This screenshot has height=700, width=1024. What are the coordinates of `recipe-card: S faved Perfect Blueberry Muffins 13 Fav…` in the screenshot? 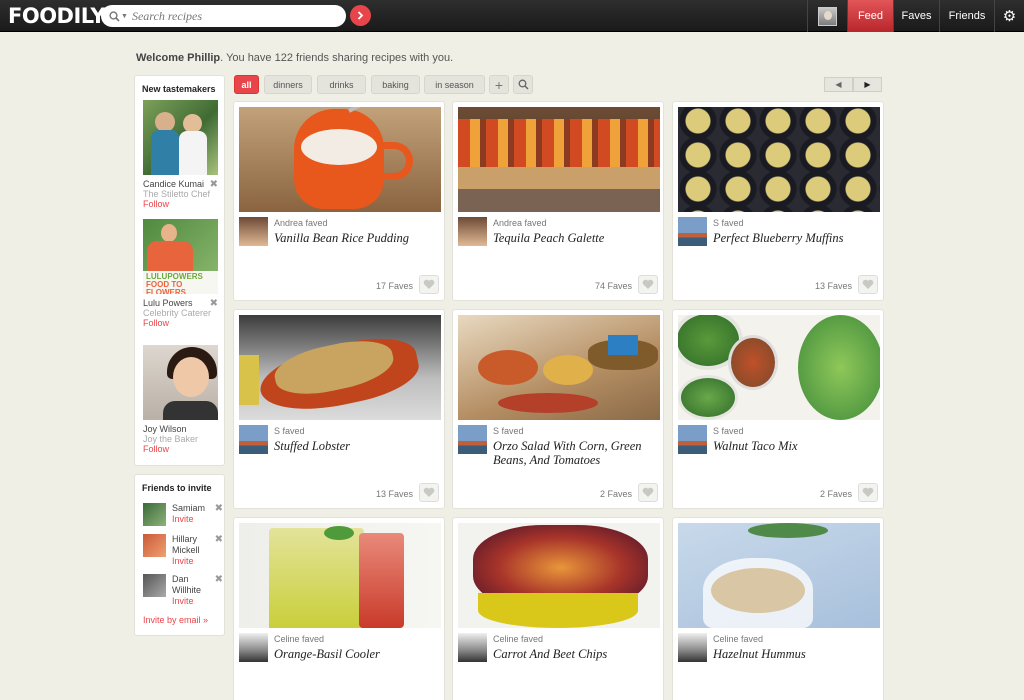 It's located at (778, 201).